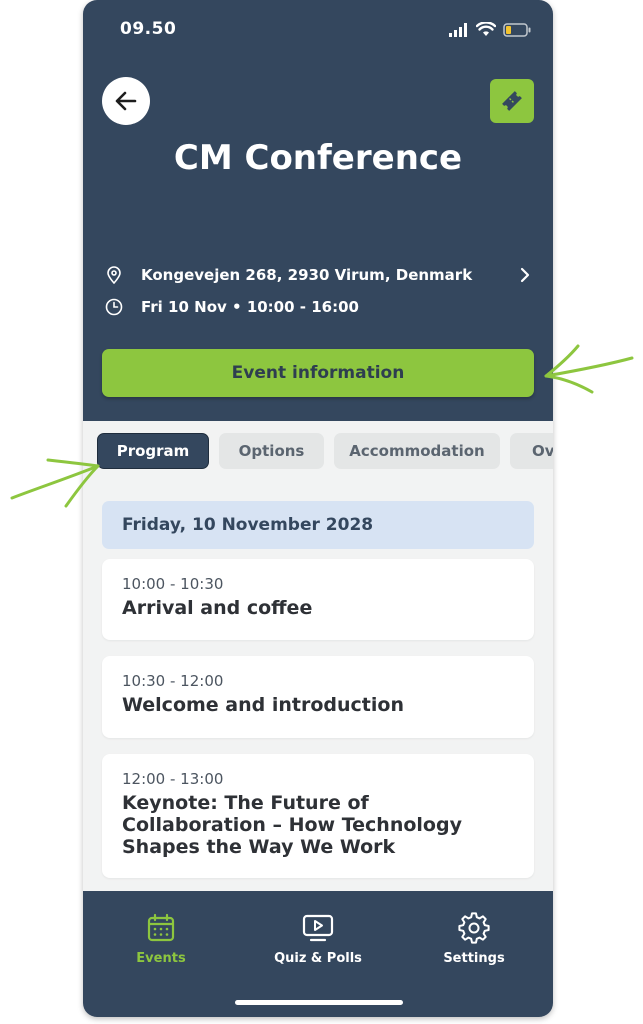  I want to click on location-row: Kongevejen 268, 2930 Virum, Denmark, so click(288, 275).